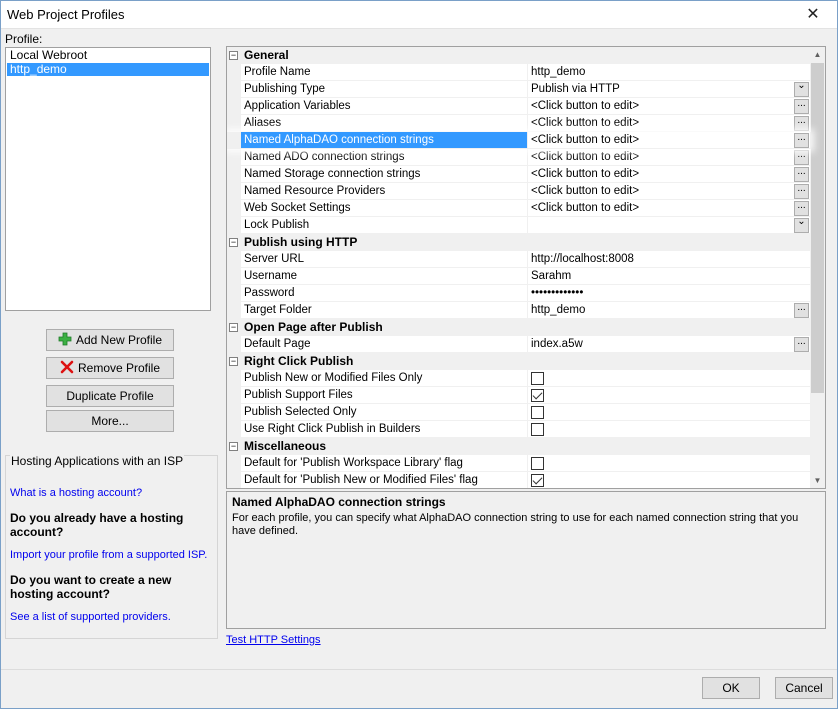 This screenshot has width=838, height=709. What do you see at coordinates (384, 395) in the screenshot?
I see `property-name: Publish Support Files` at bounding box center [384, 395].